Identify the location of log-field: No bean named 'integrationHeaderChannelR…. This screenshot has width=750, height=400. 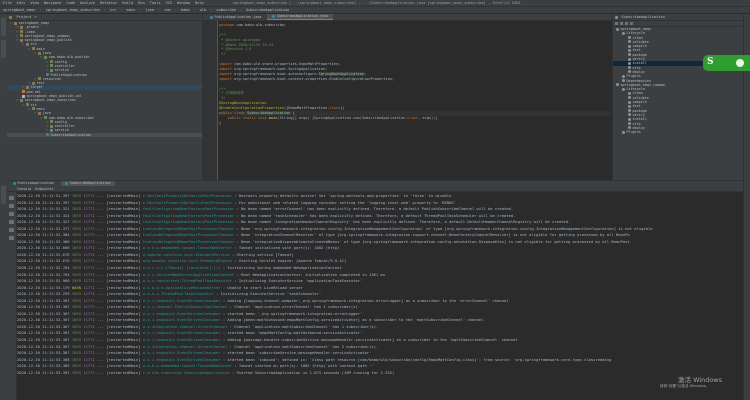
(406, 222).